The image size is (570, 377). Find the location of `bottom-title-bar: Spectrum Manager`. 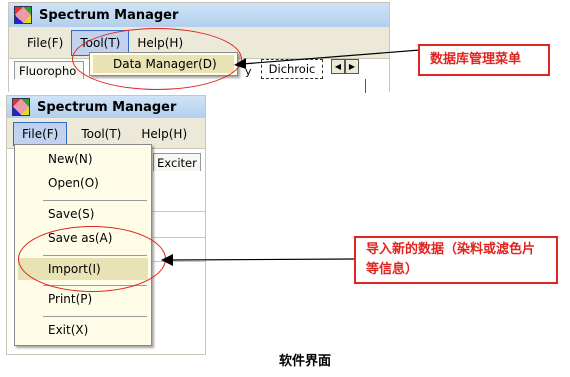

bottom-title-bar: Spectrum Manager is located at coordinates (106, 107).